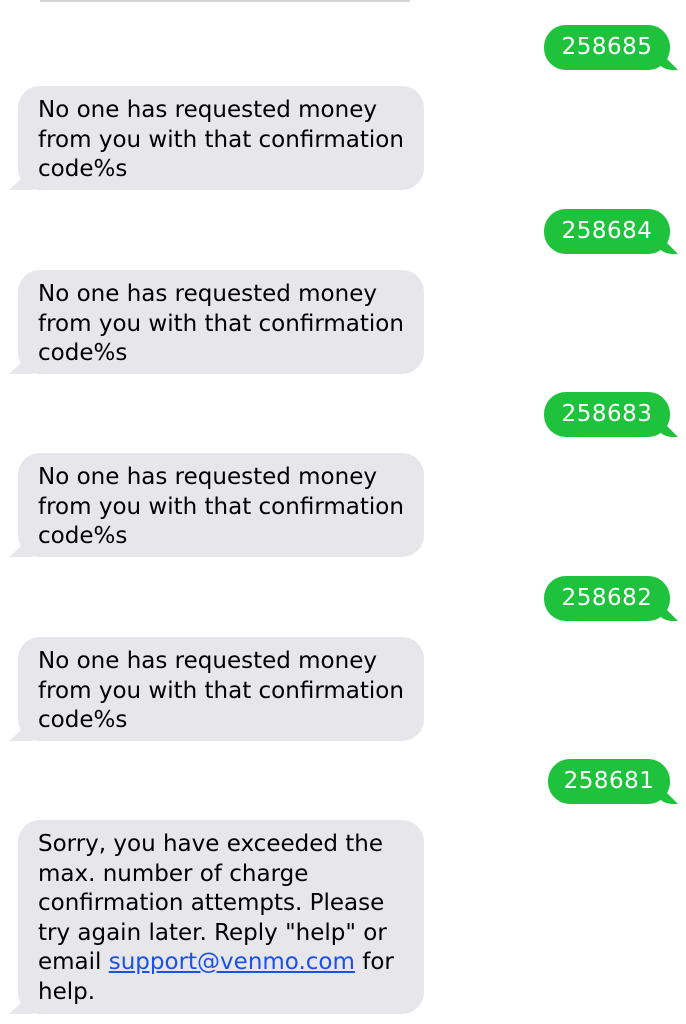  I want to click on sent-message-bubble: 258683, so click(607, 414).